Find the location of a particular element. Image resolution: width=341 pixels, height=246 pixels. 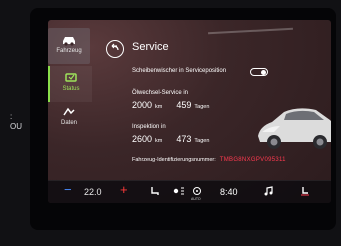

page-title: Service is located at coordinates (150, 47).